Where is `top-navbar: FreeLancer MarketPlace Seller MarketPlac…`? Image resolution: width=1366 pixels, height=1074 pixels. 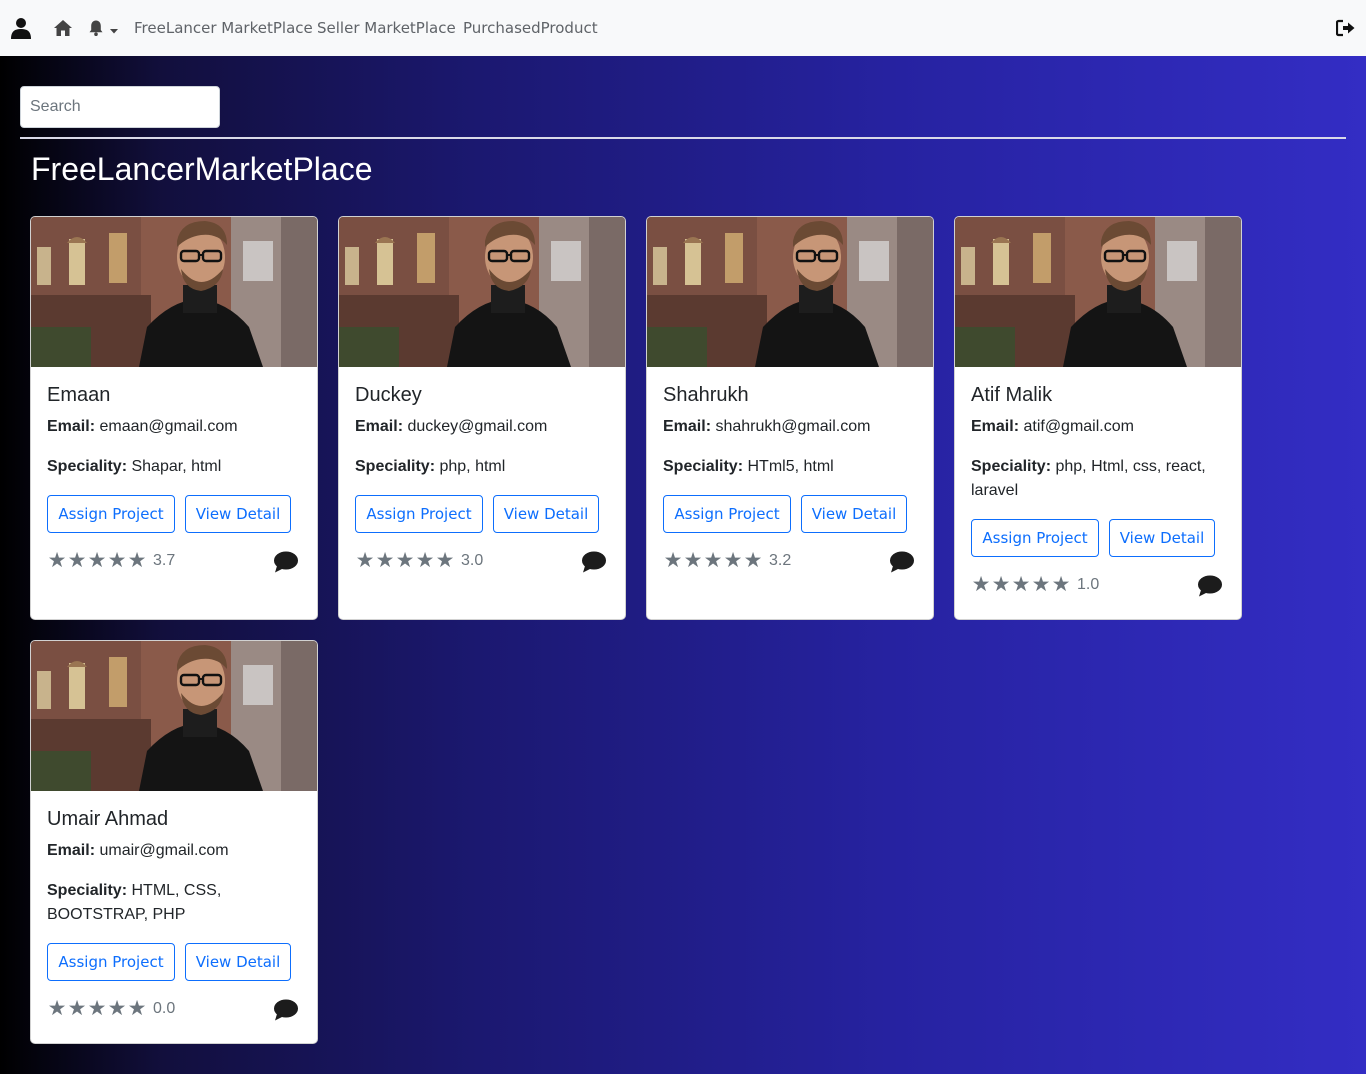 top-navbar: FreeLancer MarketPlace Seller MarketPlac… is located at coordinates (683, 28).